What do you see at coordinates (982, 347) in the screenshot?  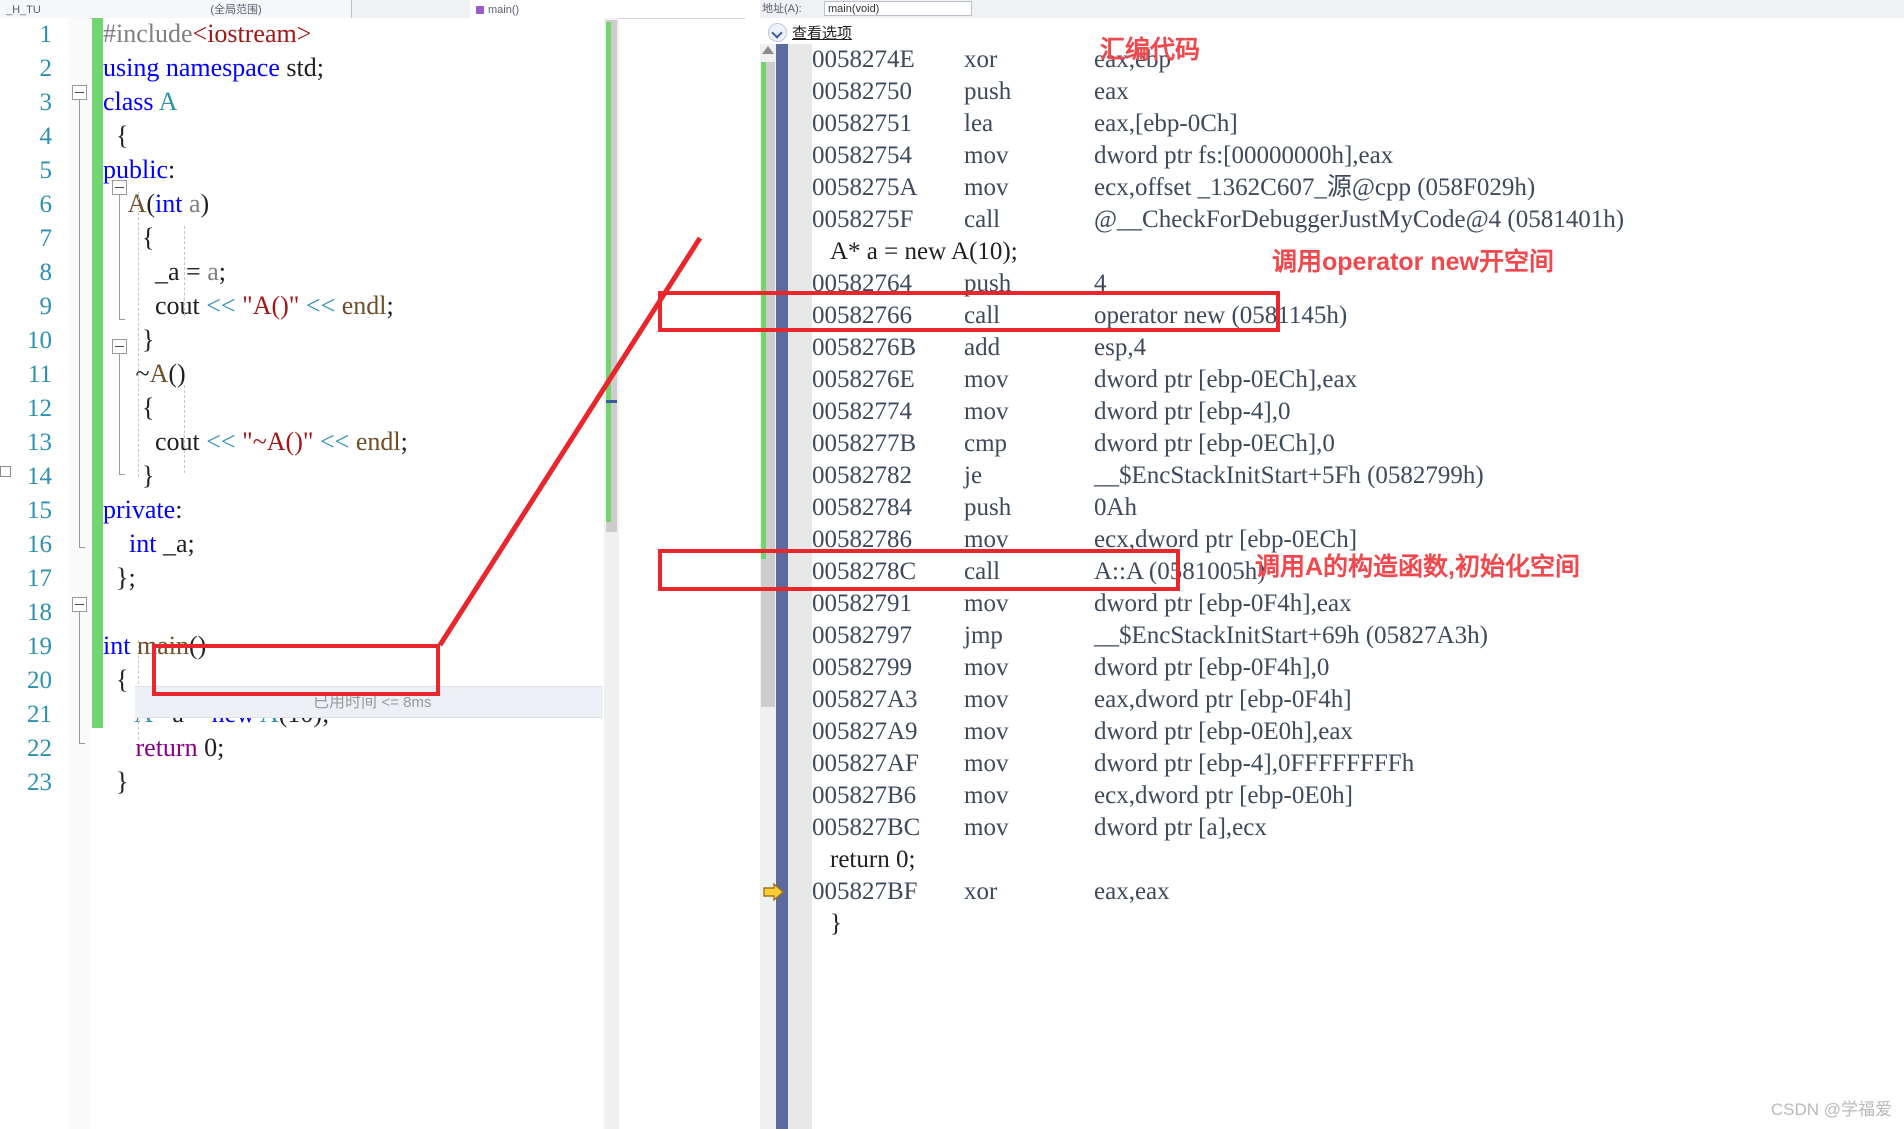 I see `instruction-mnemonic: add` at bounding box center [982, 347].